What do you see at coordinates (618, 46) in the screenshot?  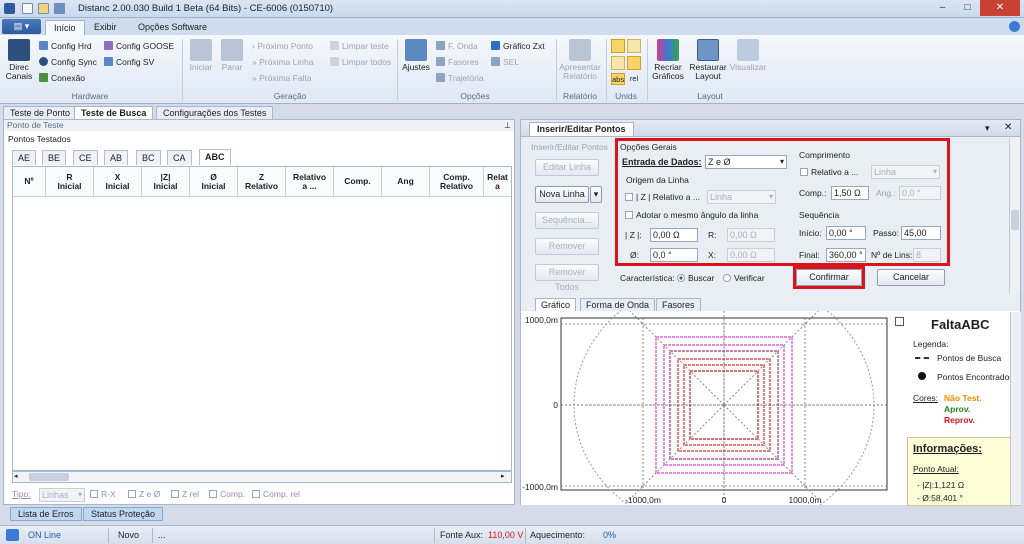 I see `clock-unit-icon` at bounding box center [618, 46].